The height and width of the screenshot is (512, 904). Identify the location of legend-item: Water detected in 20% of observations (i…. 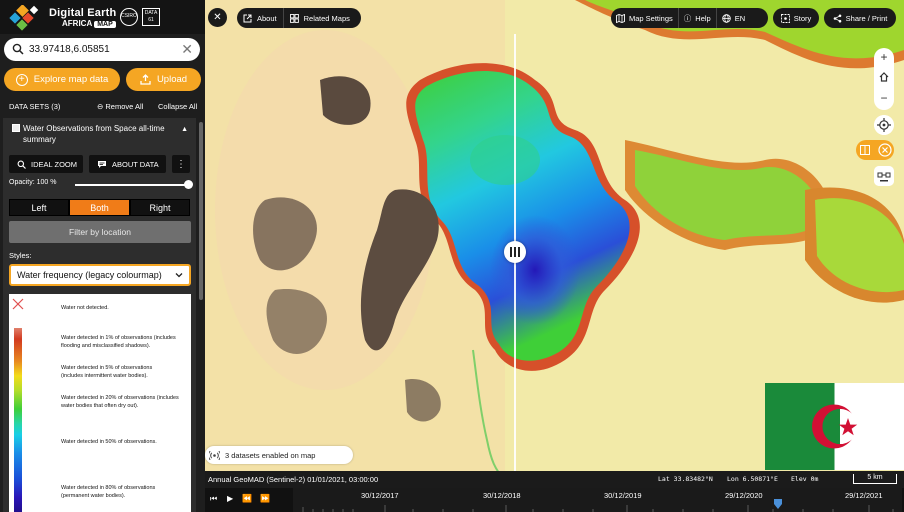
(120, 402).